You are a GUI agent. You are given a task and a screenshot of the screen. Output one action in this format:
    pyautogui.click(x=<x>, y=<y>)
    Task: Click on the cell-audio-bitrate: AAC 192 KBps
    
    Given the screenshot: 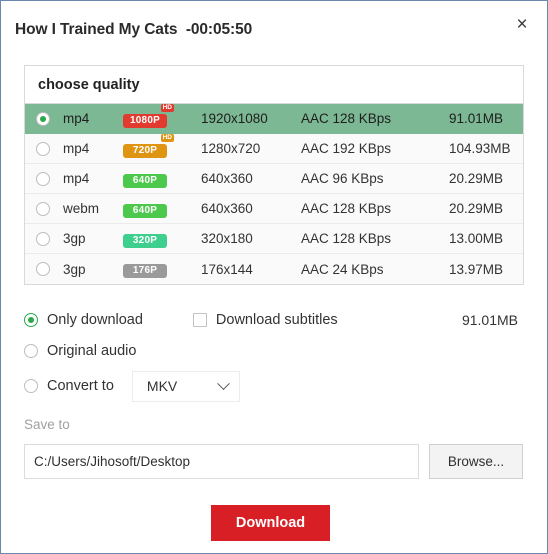 What is the action you would take?
    pyautogui.click(x=346, y=148)
    